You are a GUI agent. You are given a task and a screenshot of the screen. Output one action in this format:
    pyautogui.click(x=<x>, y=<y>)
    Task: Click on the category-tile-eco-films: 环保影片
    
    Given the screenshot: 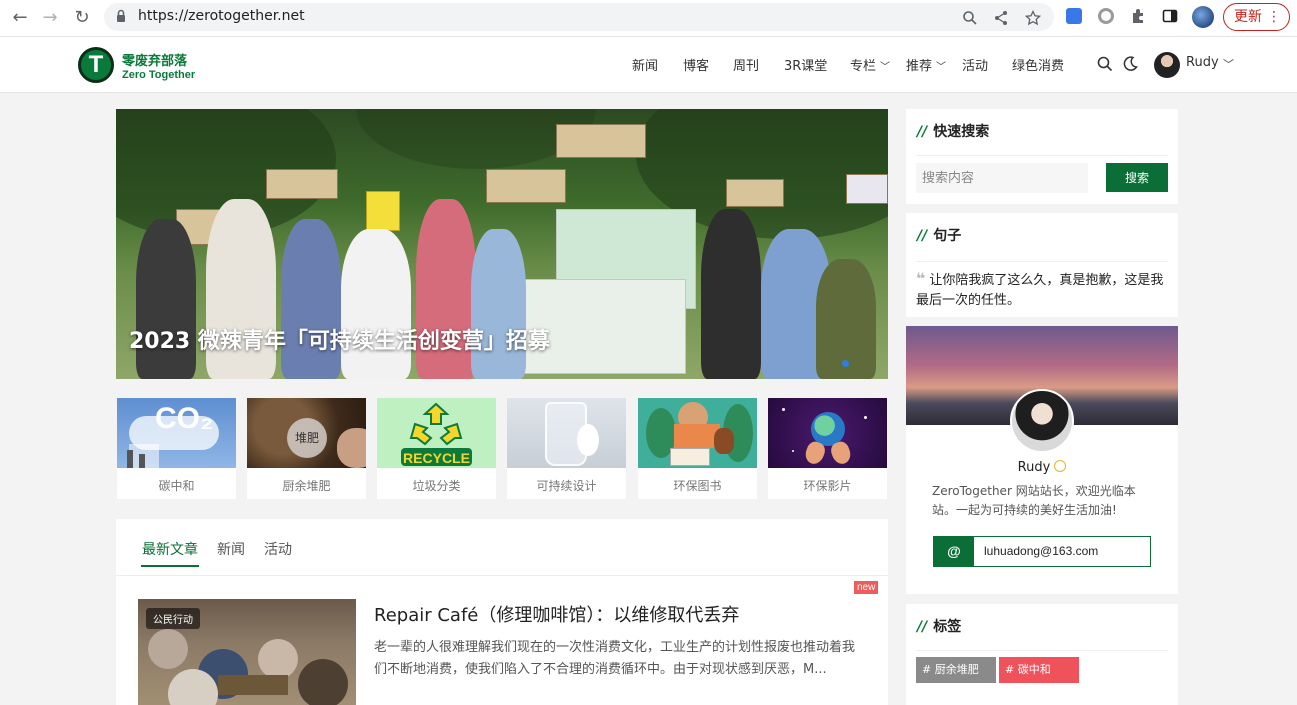 What is the action you would take?
    pyautogui.click(x=827, y=448)
    